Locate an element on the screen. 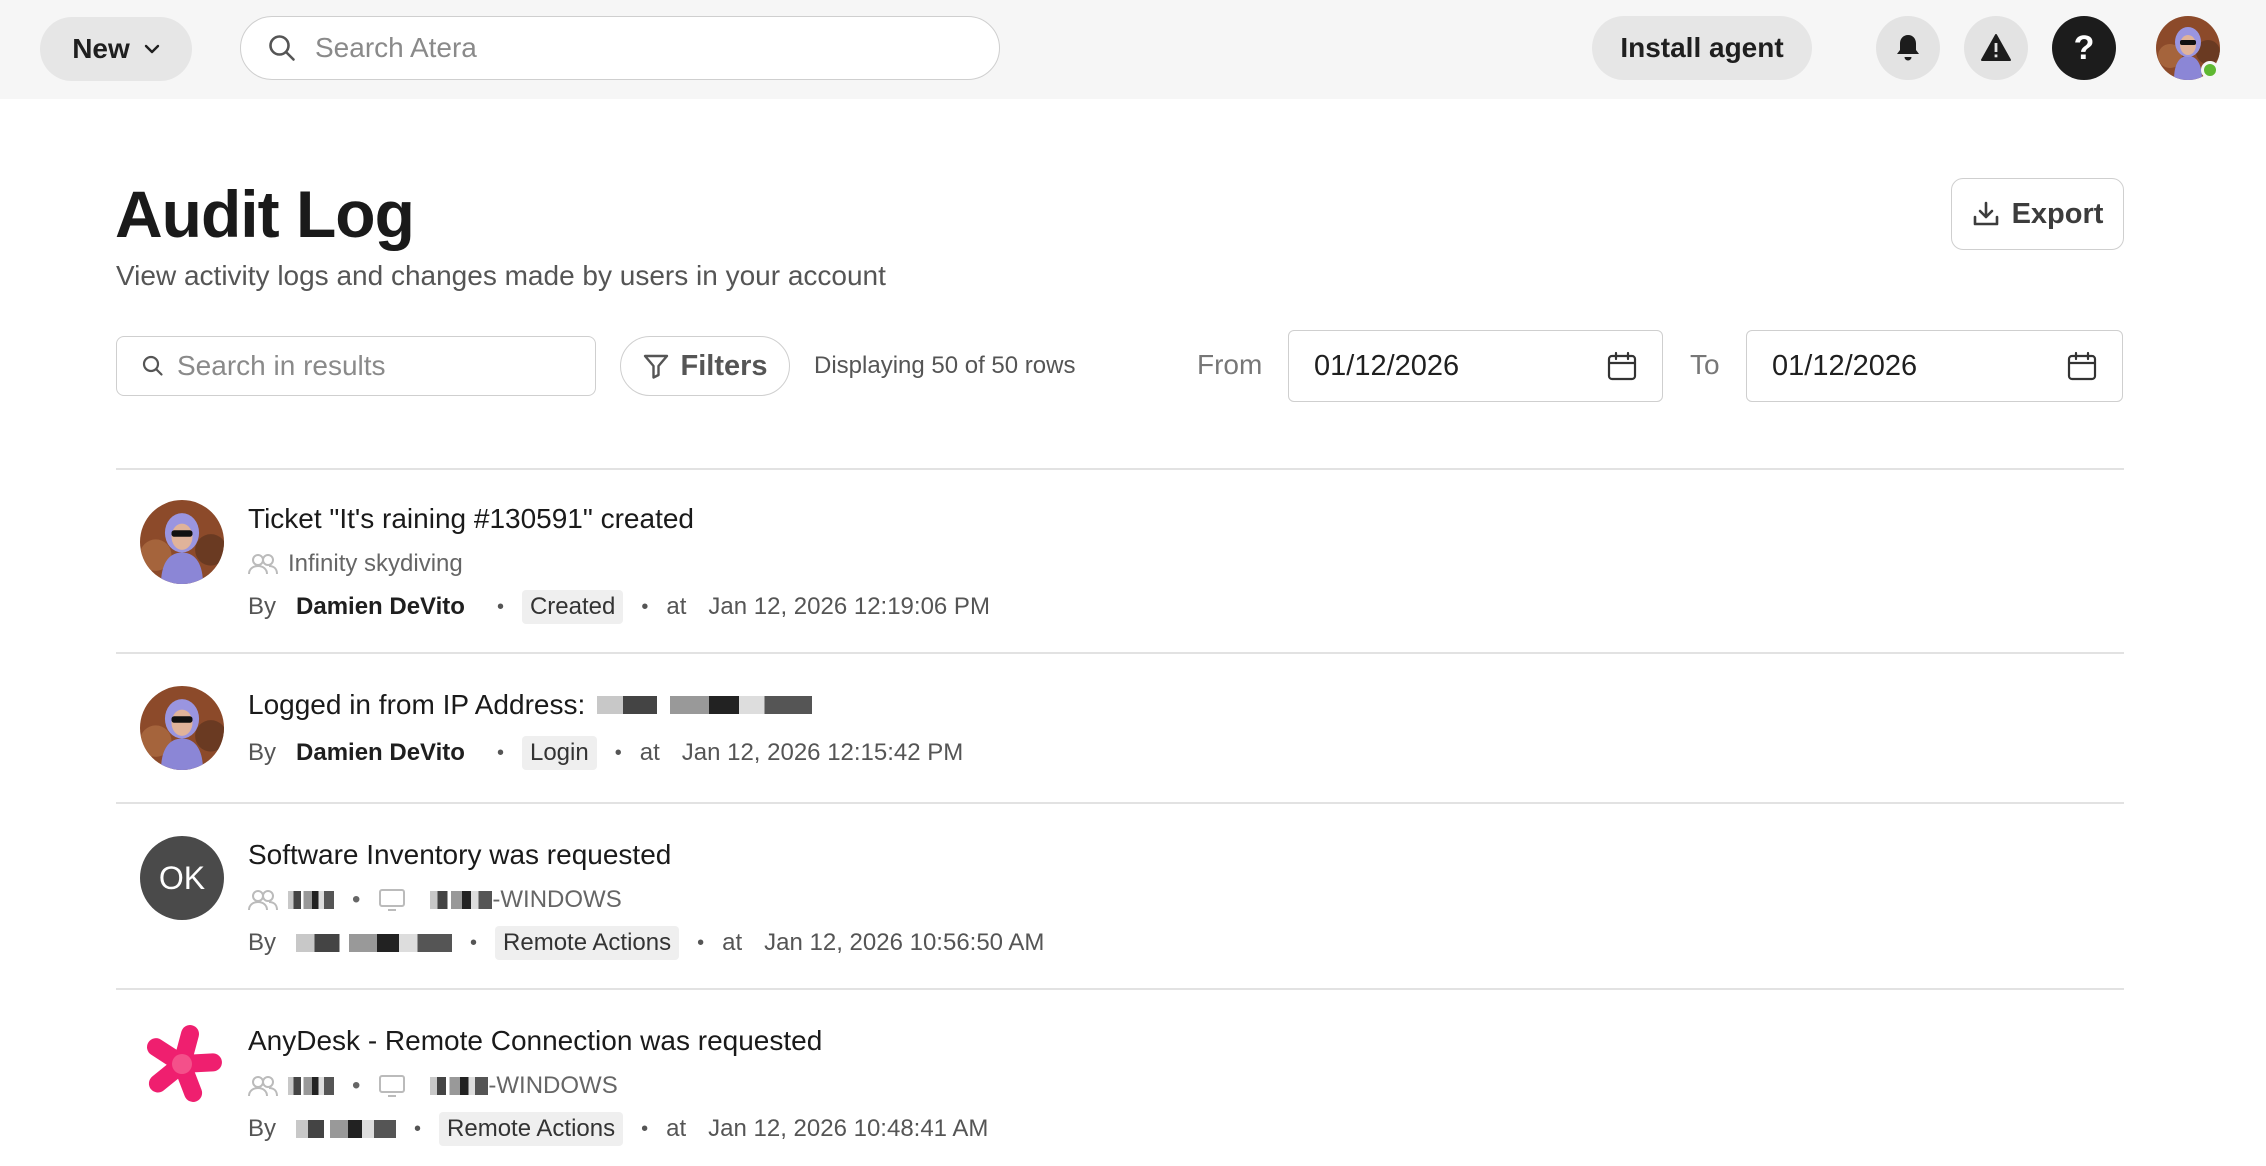  to-label: To is located at coordinates (1705, 364).